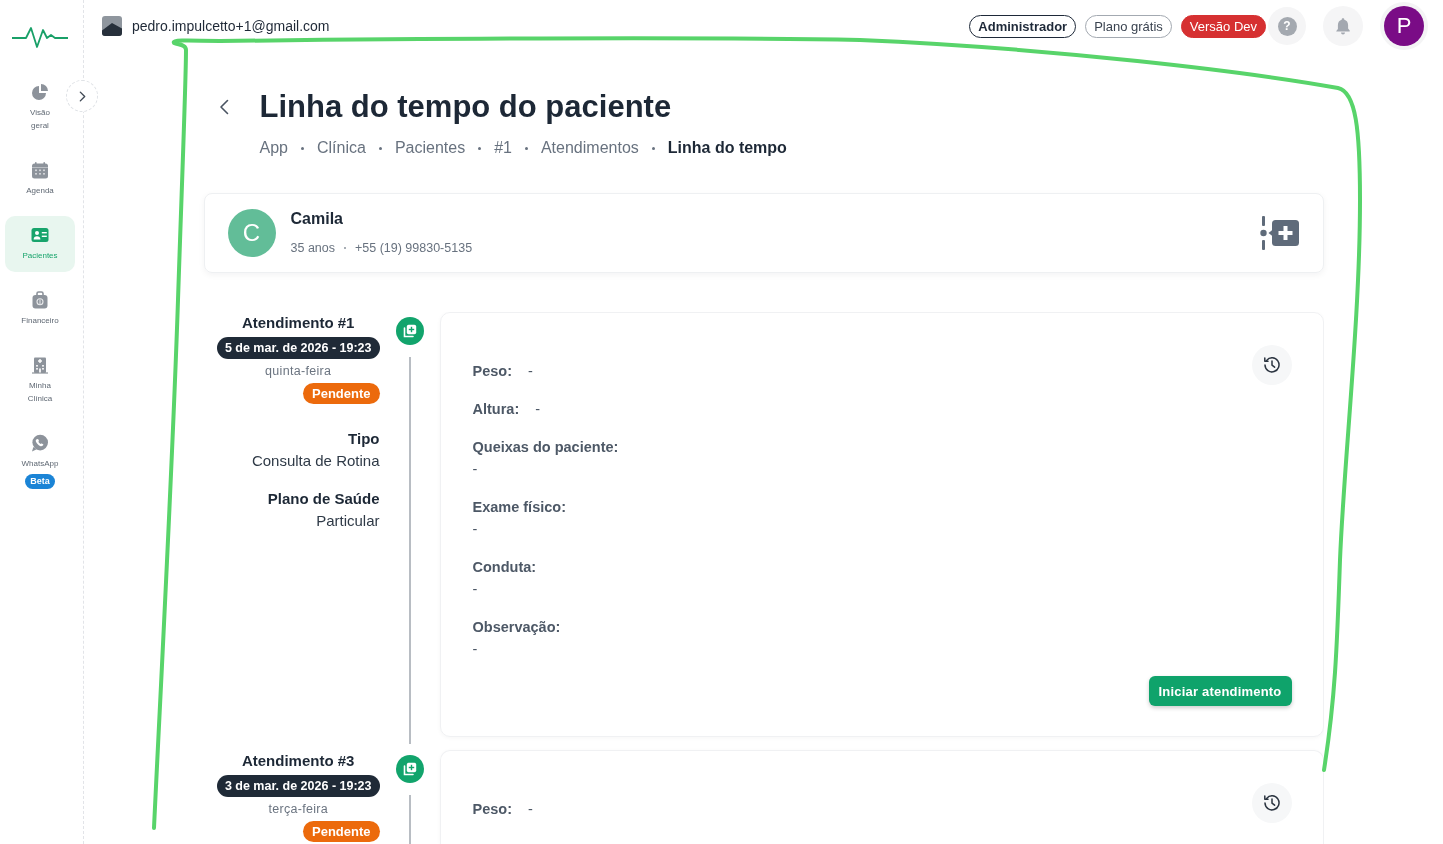 This screenshot has height=844, width=1443. I want to click on appointment-title: Atendimento #1, so click(298, 323).